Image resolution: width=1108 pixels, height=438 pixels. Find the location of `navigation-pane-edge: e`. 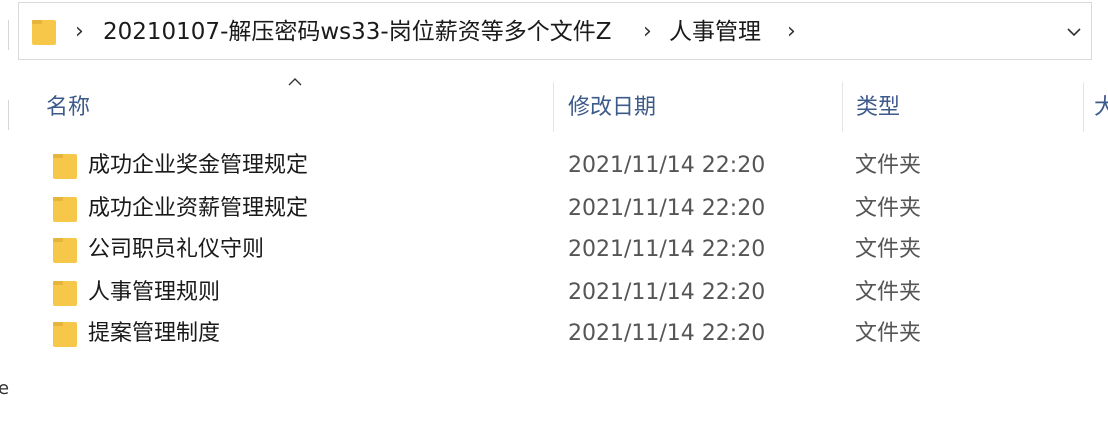

navigation-pane-edge: e is located at coordinates (5, 219).